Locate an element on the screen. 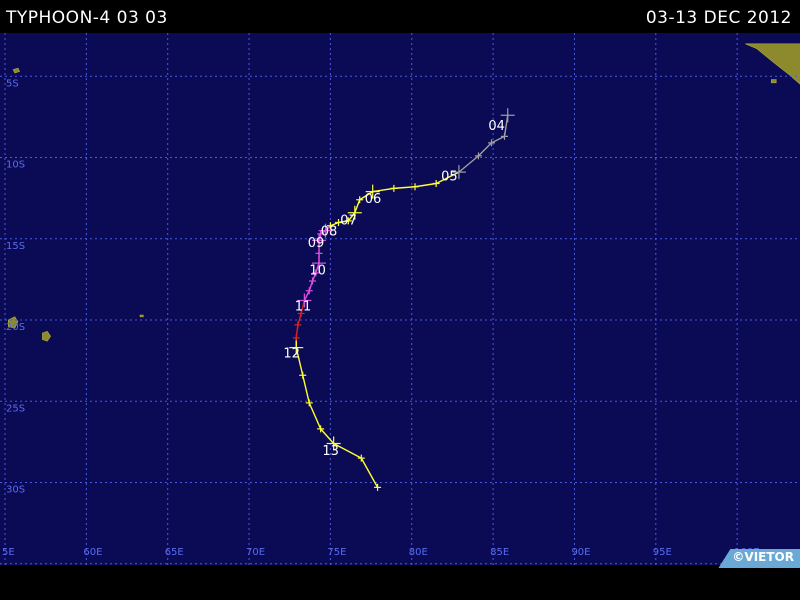 The width and height of the screenshot is (800, 600). day-label: 11 is located at coordinates (303, 306).